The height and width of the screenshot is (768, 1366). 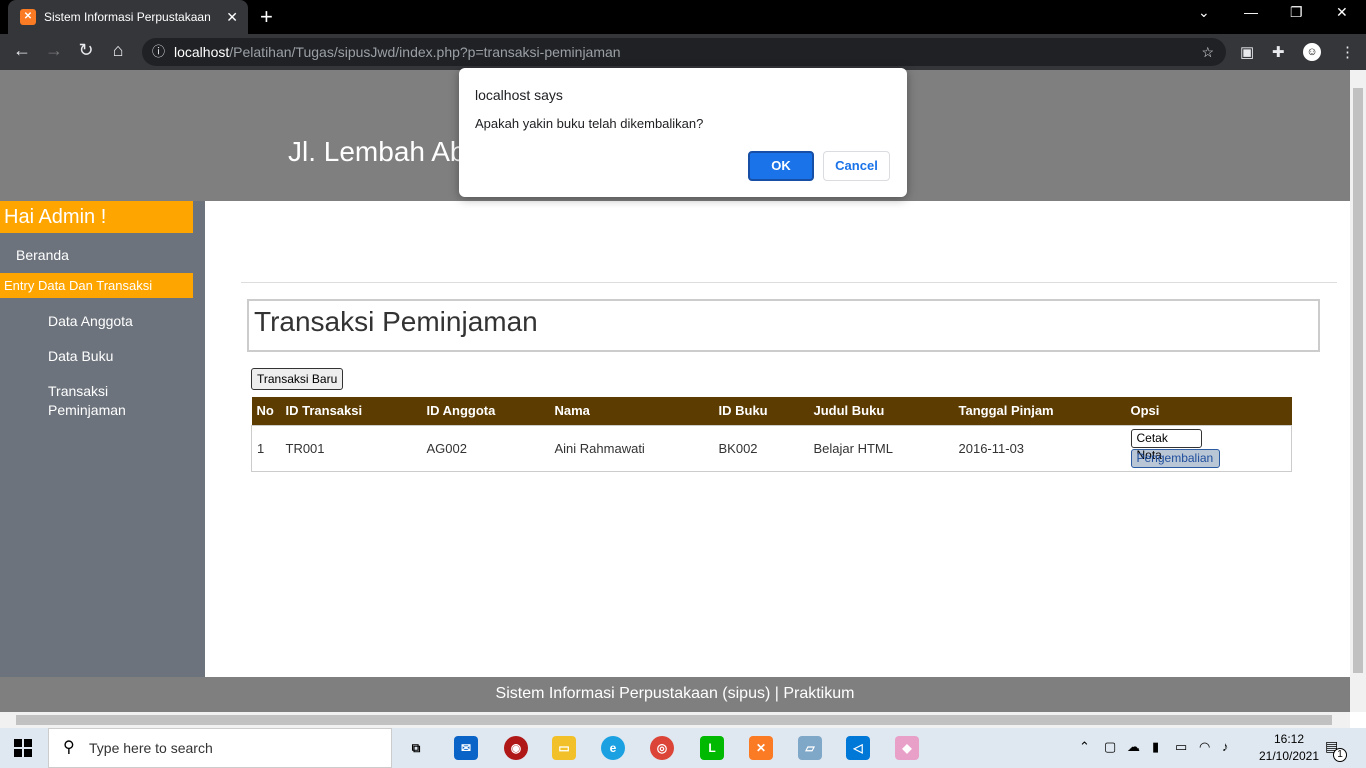 What do you see at coordinates (80, 356) in the screenshot?
I see `sidebar-item-data-buku: Data Buku` at bounding box center [80, 356].